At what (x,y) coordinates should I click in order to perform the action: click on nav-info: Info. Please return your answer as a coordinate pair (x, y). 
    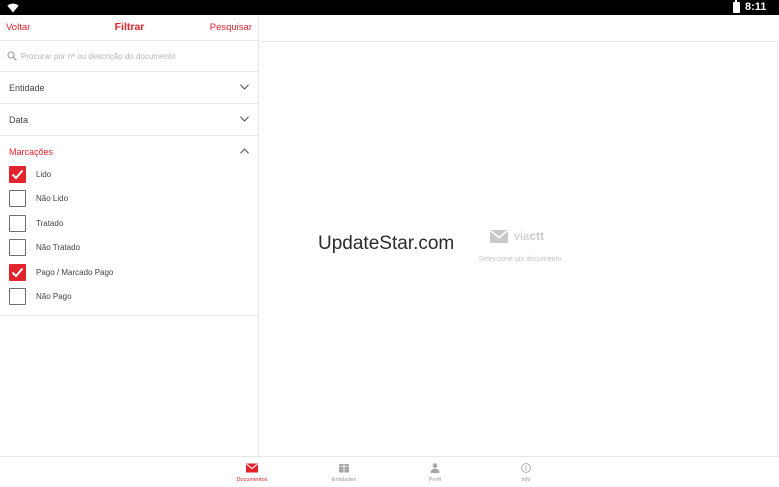
    Looking at the image, I should click on (526, 473).